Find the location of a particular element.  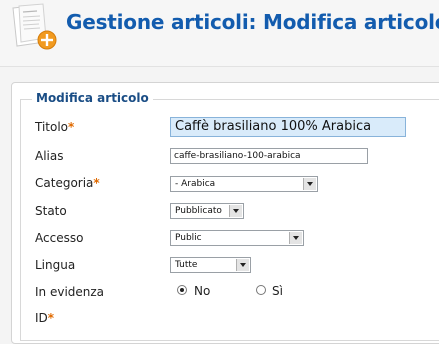

id-label: ID* is located at coordinates (44, 318).